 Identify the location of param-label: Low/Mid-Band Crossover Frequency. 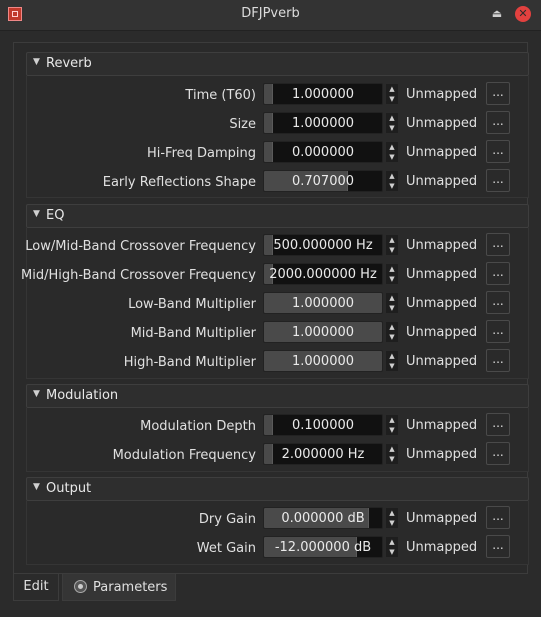
(140, 246).